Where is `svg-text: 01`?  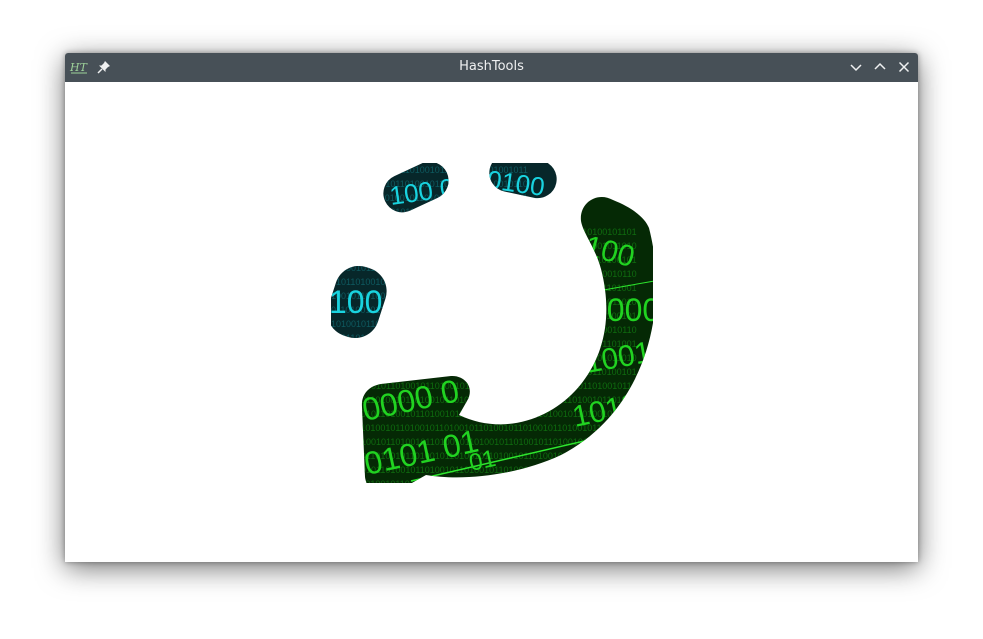
svg-text: 01 is located at coordinates (483, 461).